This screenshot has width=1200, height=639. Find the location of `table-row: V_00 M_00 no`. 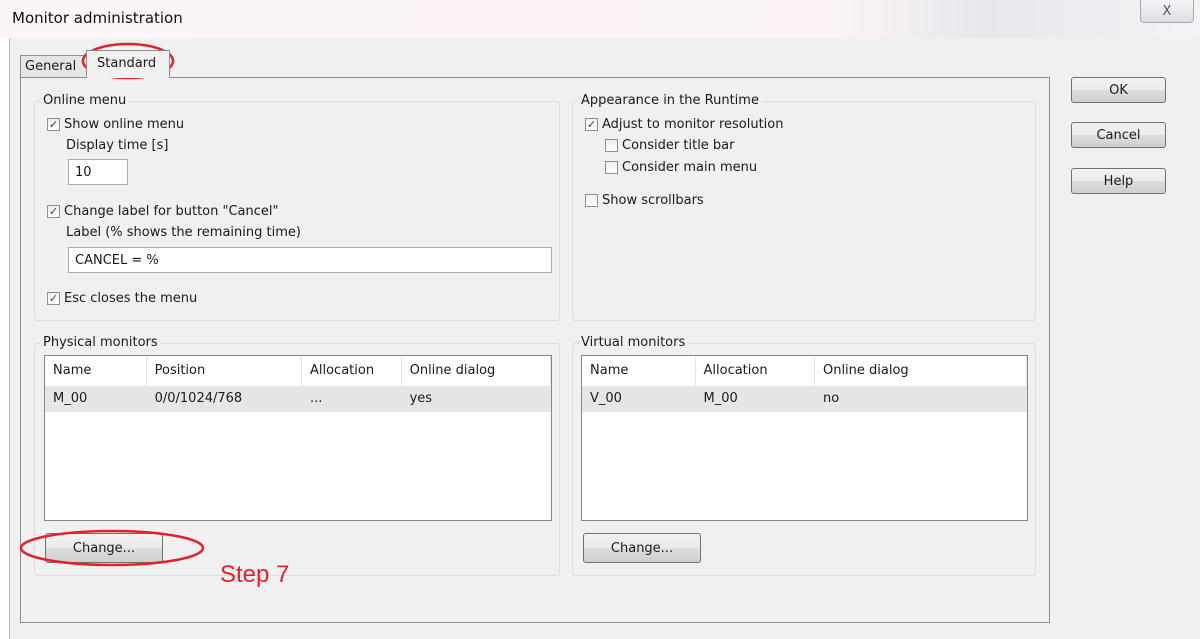

table-row: V_00 M_00 no is located at coordinates (804, 399).